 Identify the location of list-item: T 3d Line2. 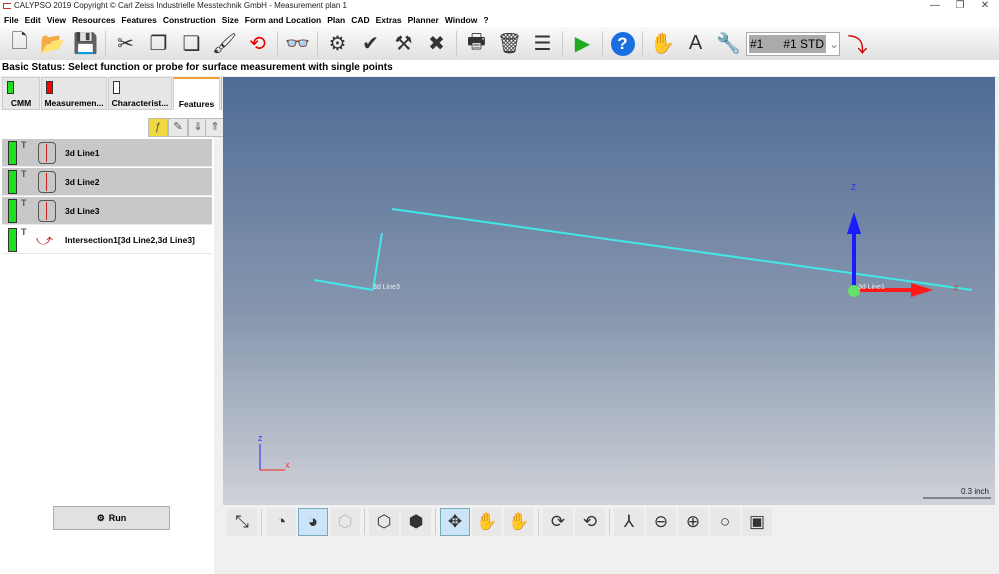
(107, 182).